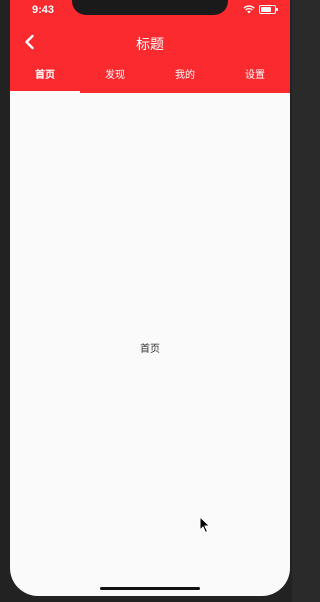 The height and width of the screenshot is (602, 320). I want to click on tab-home: 首页, so click(45, 78).